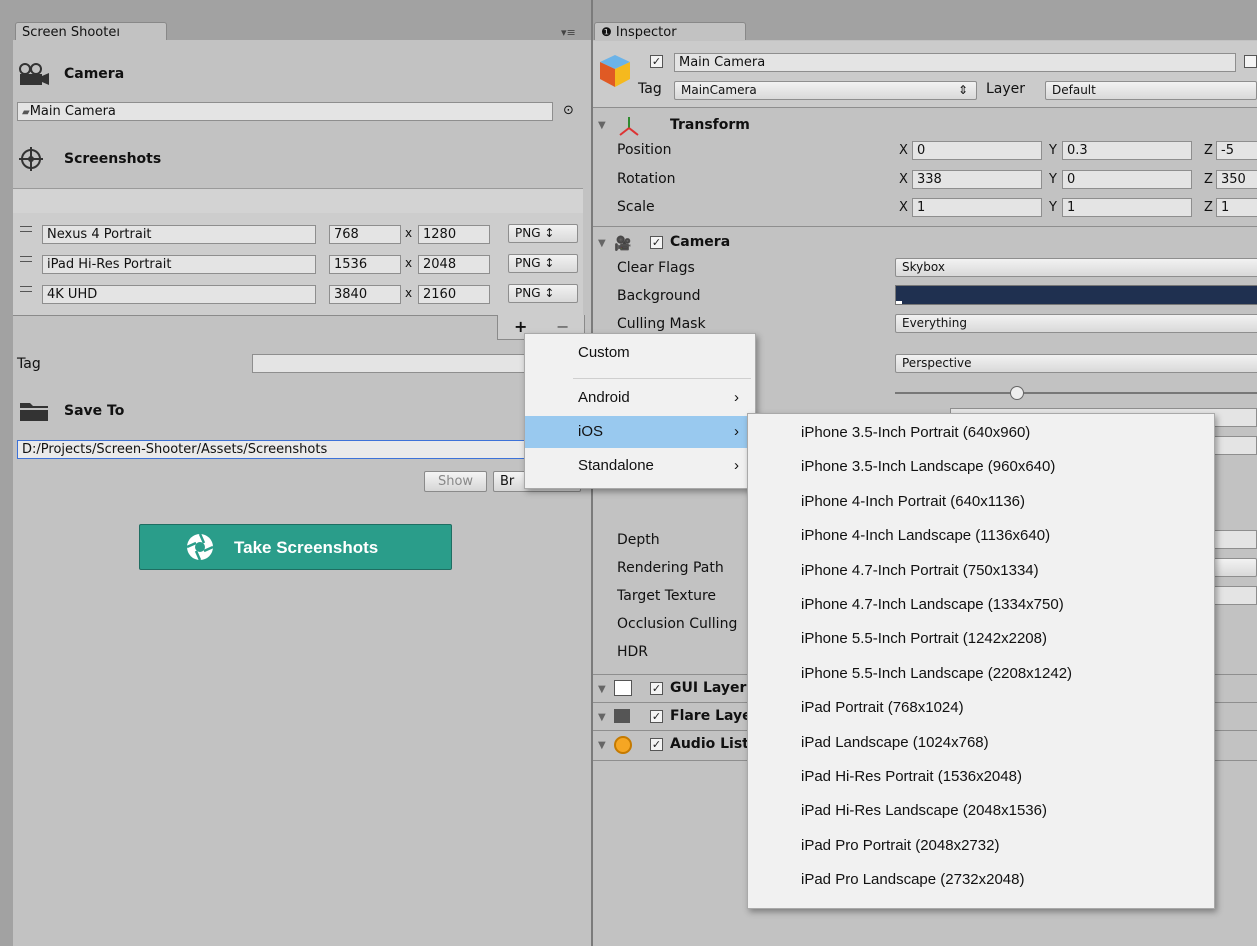 The width and height of the screenshot is (1257, 946). What do you see at coordinates (1233, 445) in the screenshot?
I see `clipping-far-field` at bounding box center [1233, 445].